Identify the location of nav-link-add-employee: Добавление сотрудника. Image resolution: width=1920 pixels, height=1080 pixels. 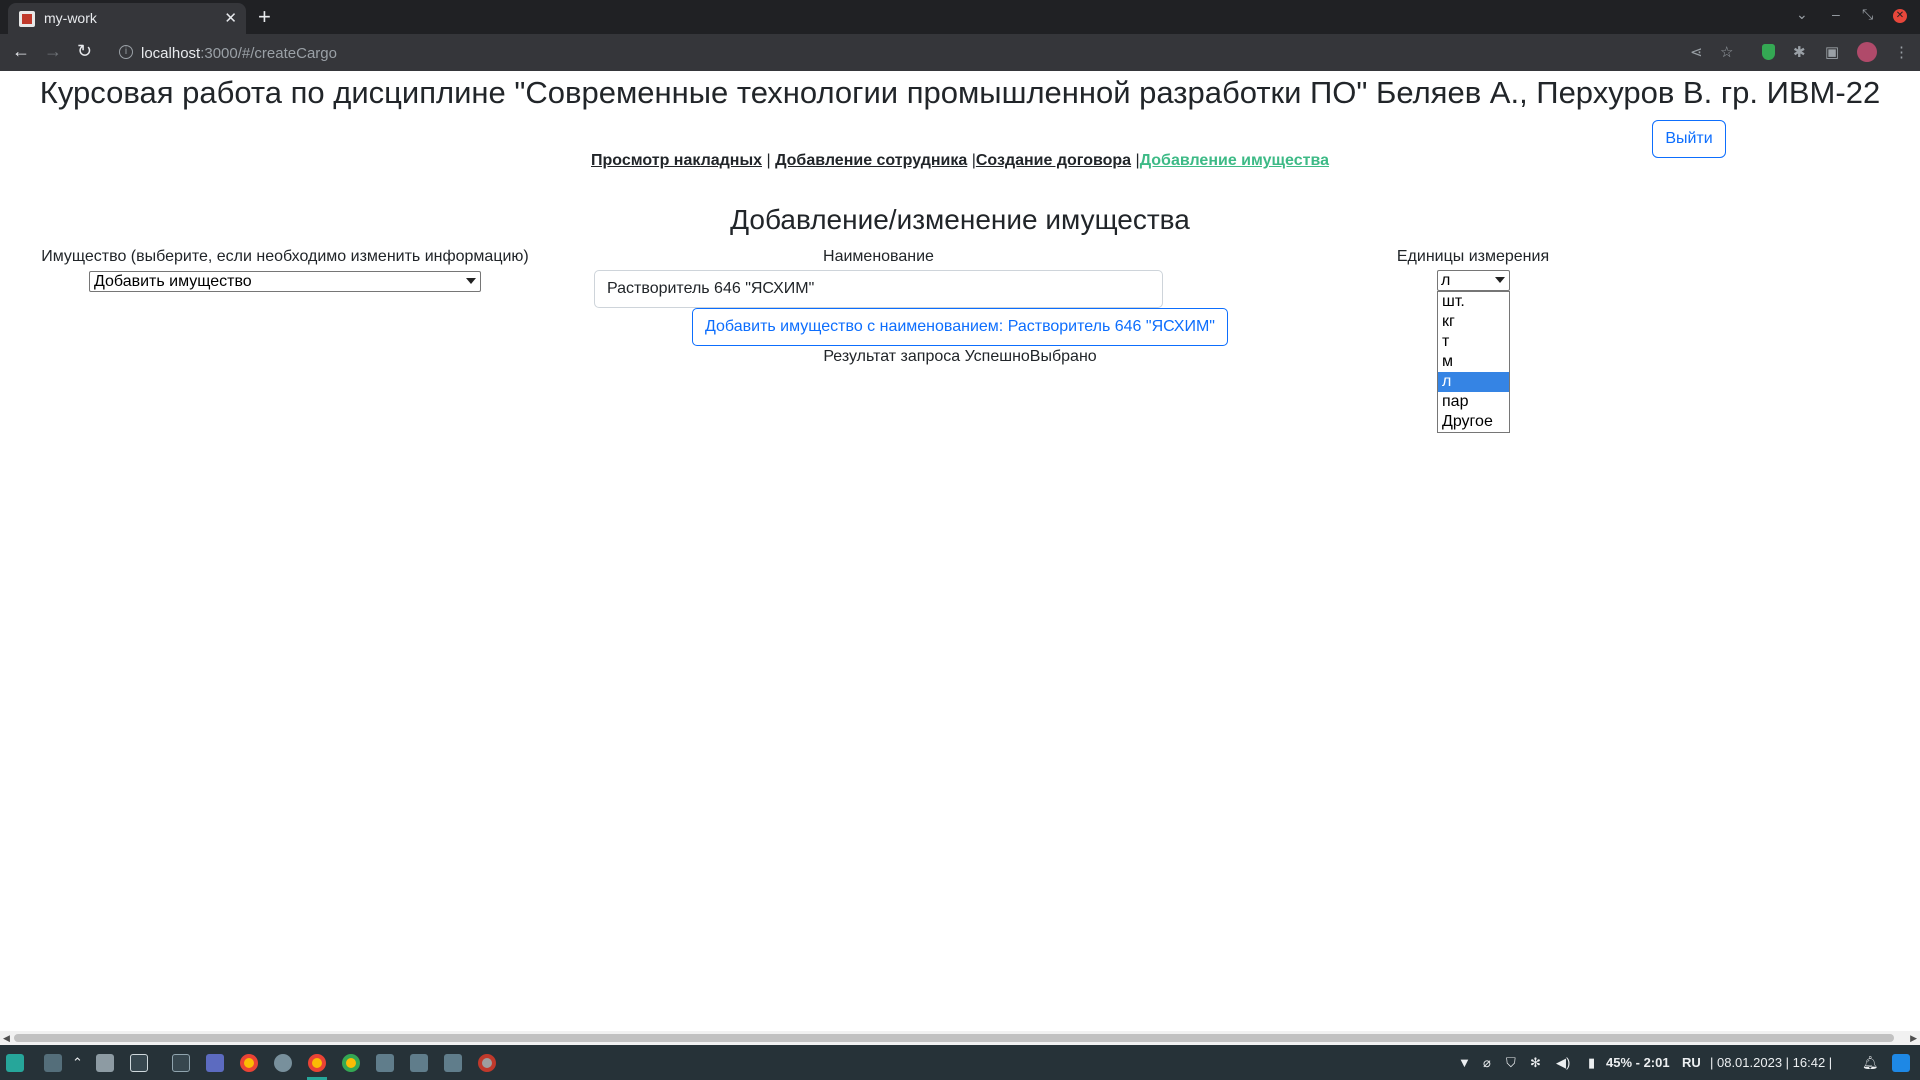
(871, 160).